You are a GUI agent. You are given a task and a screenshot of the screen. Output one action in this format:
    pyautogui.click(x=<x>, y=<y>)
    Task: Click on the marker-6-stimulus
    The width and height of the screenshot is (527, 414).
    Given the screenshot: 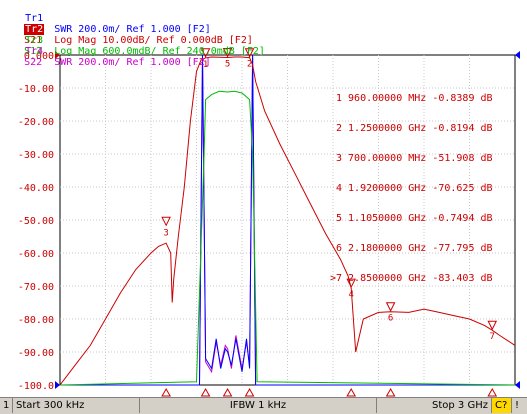 What is the action you would take?
    pyautogui.click(x=390, y=392)
    